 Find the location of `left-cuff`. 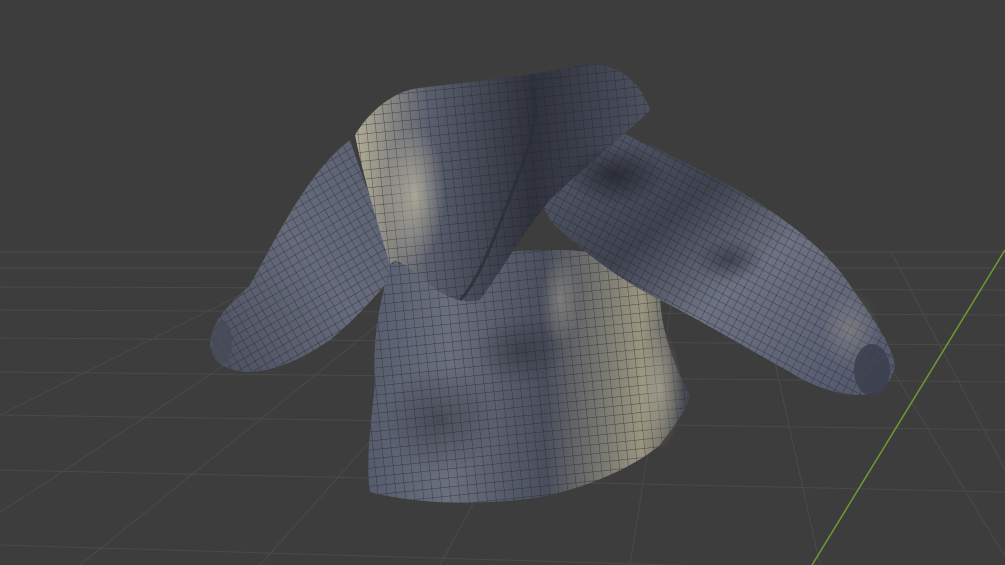

left-cuff is located at coordinates (222, 342).